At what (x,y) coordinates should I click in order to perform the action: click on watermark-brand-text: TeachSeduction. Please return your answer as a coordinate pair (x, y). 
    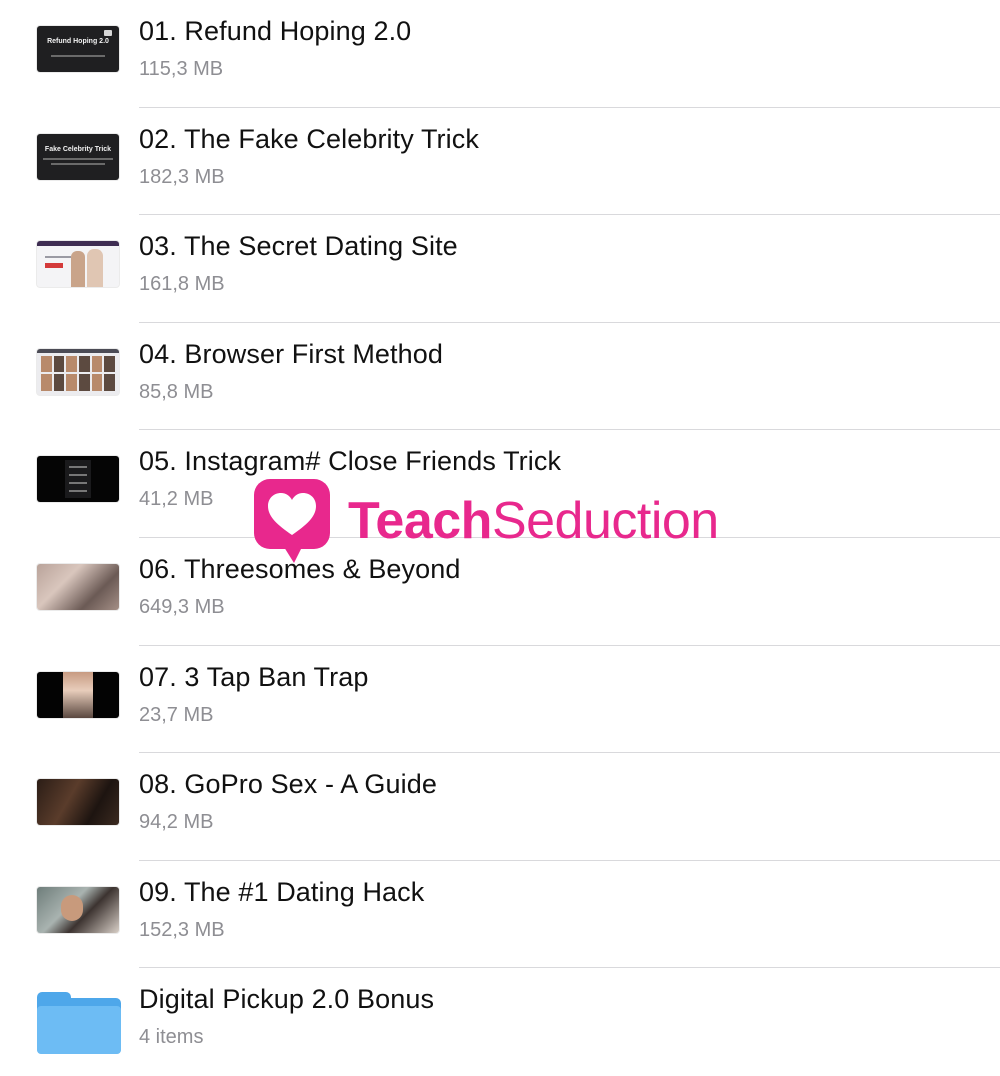
    Looking at the image, I should click on (533, 521).